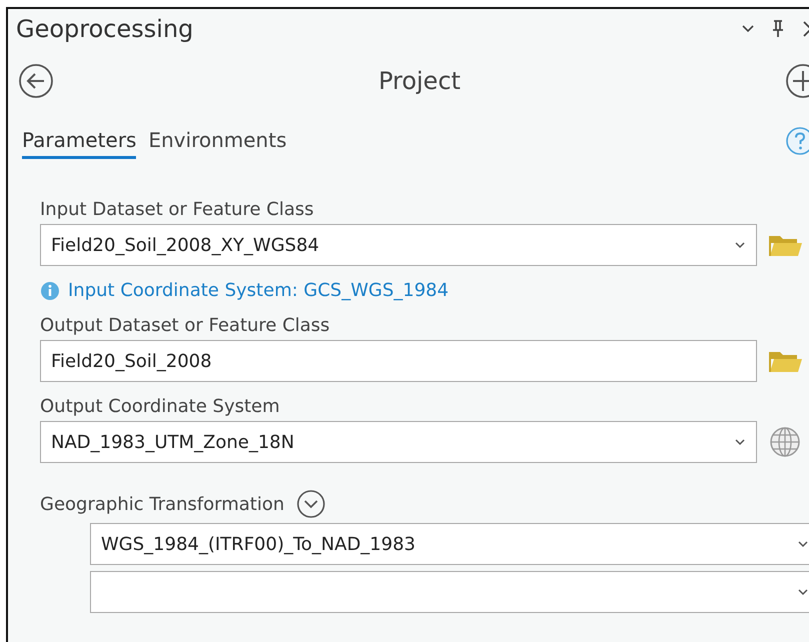 The image size is (809, 642). What do you see at coordinates (398, 361) in the screenshot?
I see `text-field: Field20_Soil_2008` at bounding box center [398, 361].